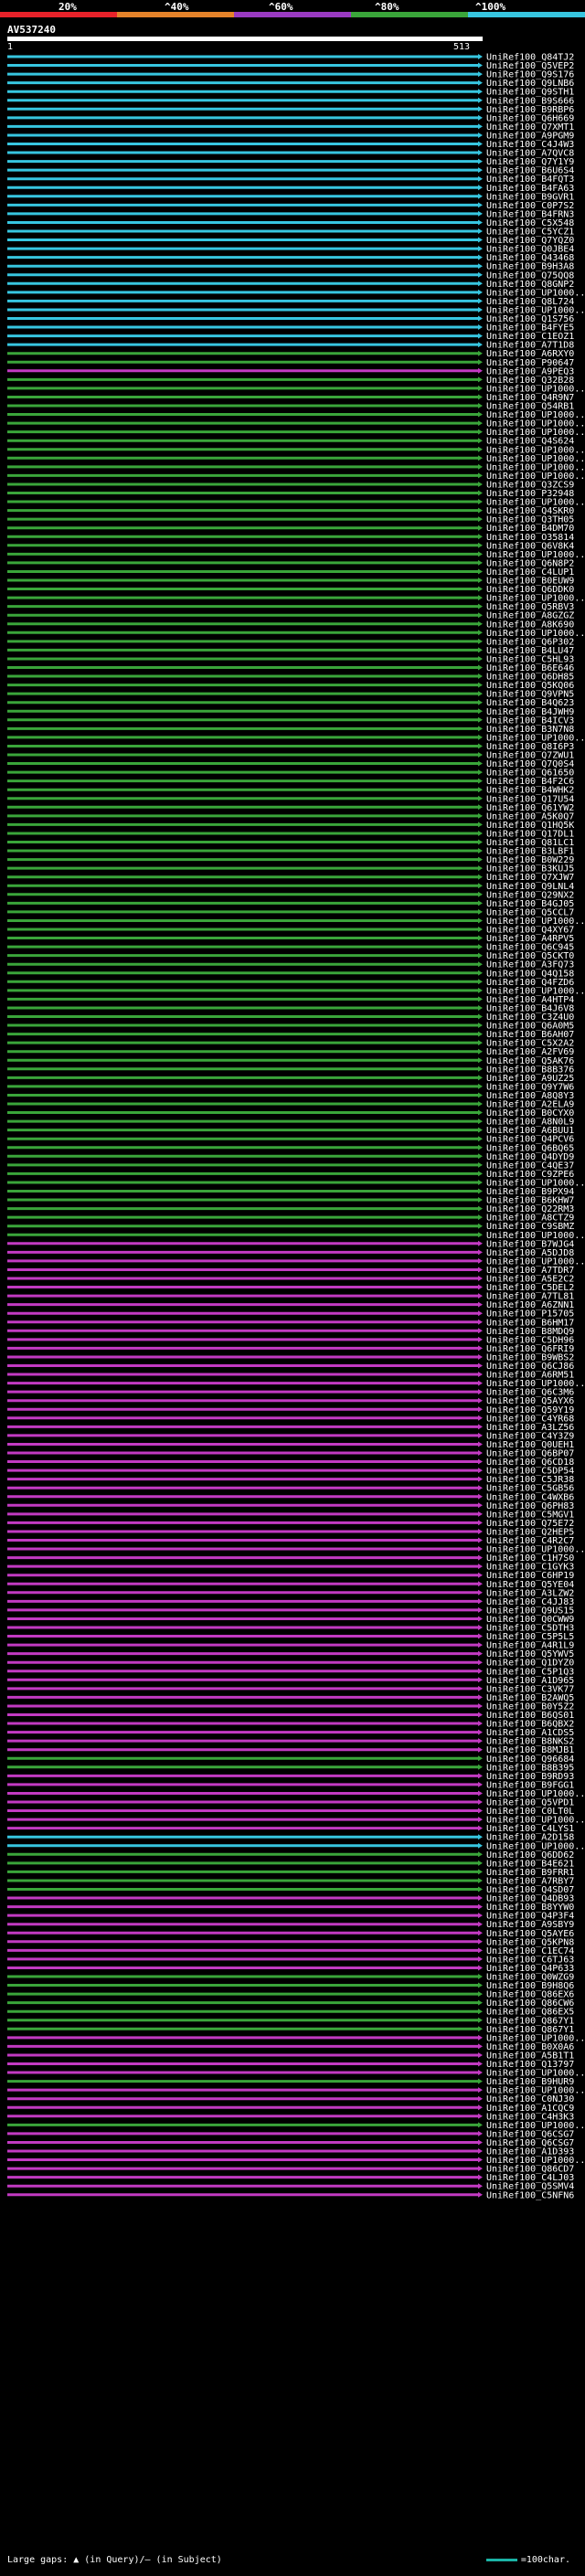 This screenshot has height=2576, width=585. Describe the element at coordinates (530, 2195) in the screenshot. I see `hit-label: UniRef100_C5NFN6` at that location.